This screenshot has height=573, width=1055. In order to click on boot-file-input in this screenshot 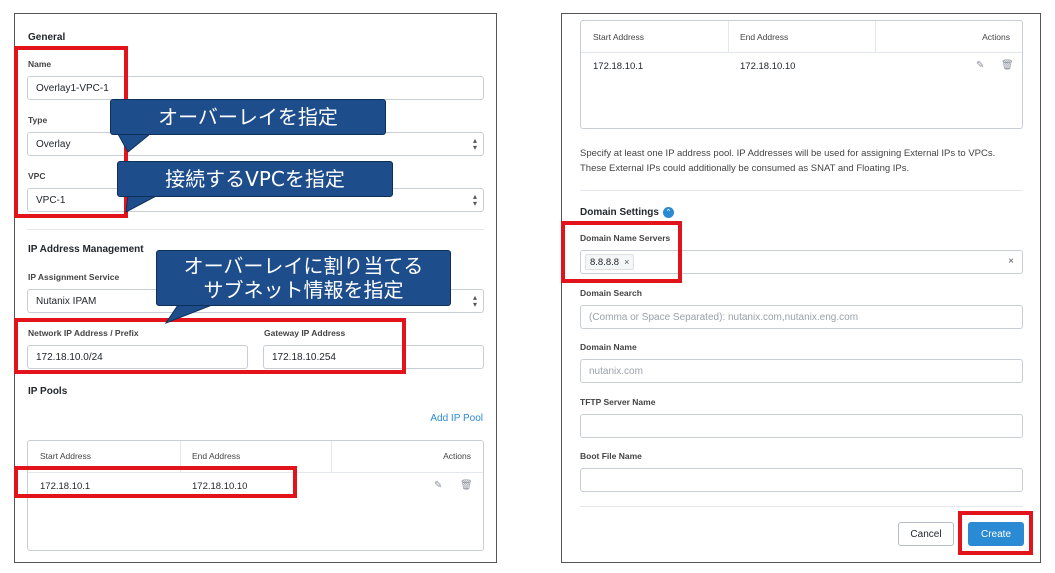, I will do `click(801, 480)`.